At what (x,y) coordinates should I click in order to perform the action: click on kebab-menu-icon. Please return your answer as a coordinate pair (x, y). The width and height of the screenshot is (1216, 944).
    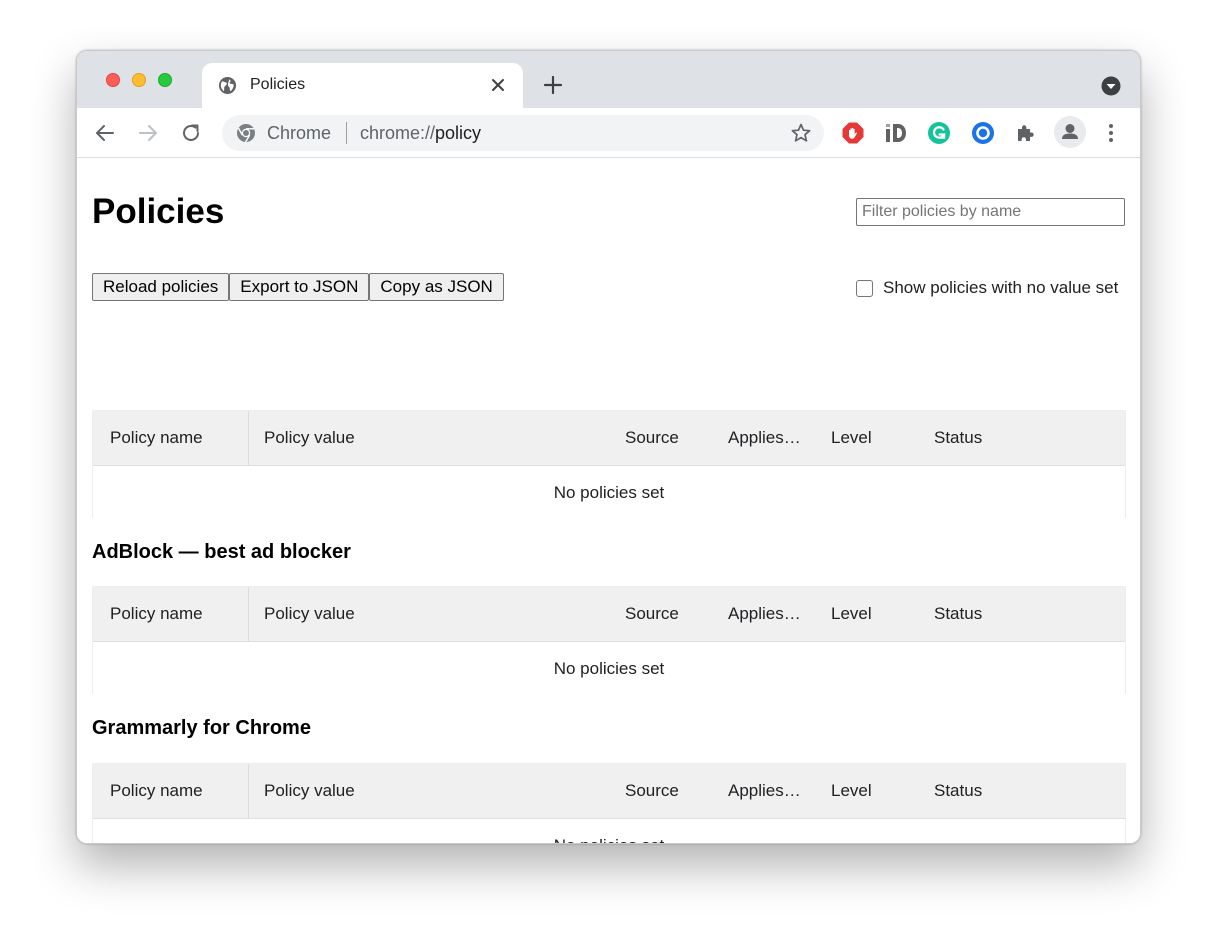
    Looking at the image, I should click on (1111, 133).